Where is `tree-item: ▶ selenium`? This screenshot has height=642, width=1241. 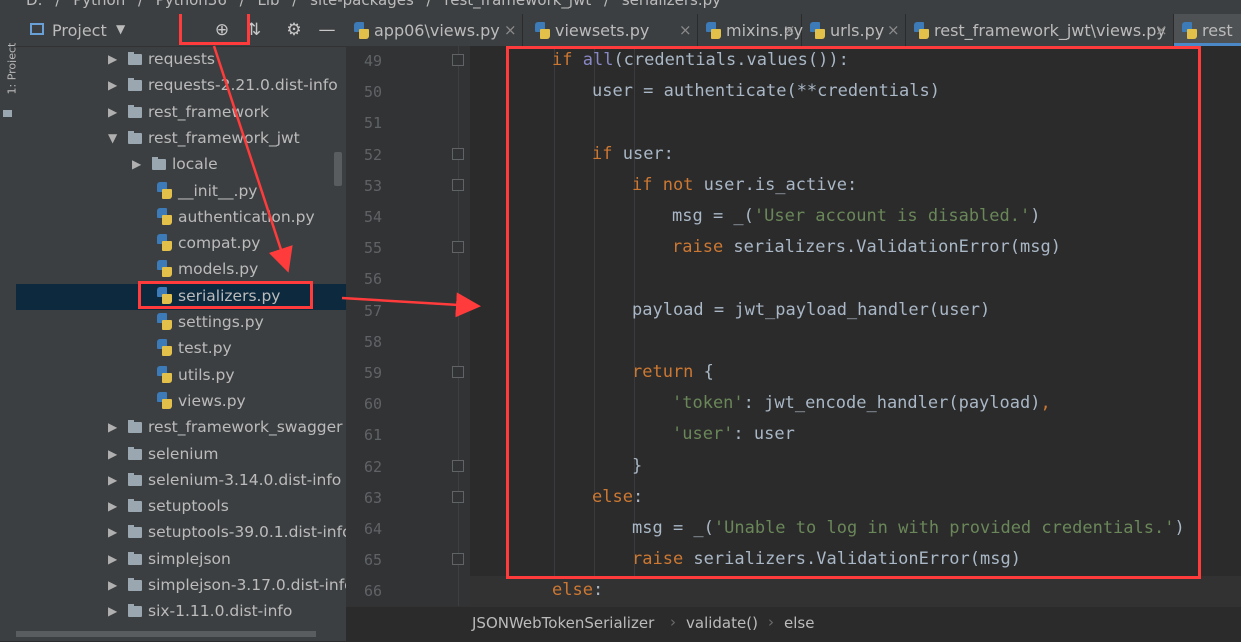
tree-item: ▶ selenium is located at coordinates (181, 455).